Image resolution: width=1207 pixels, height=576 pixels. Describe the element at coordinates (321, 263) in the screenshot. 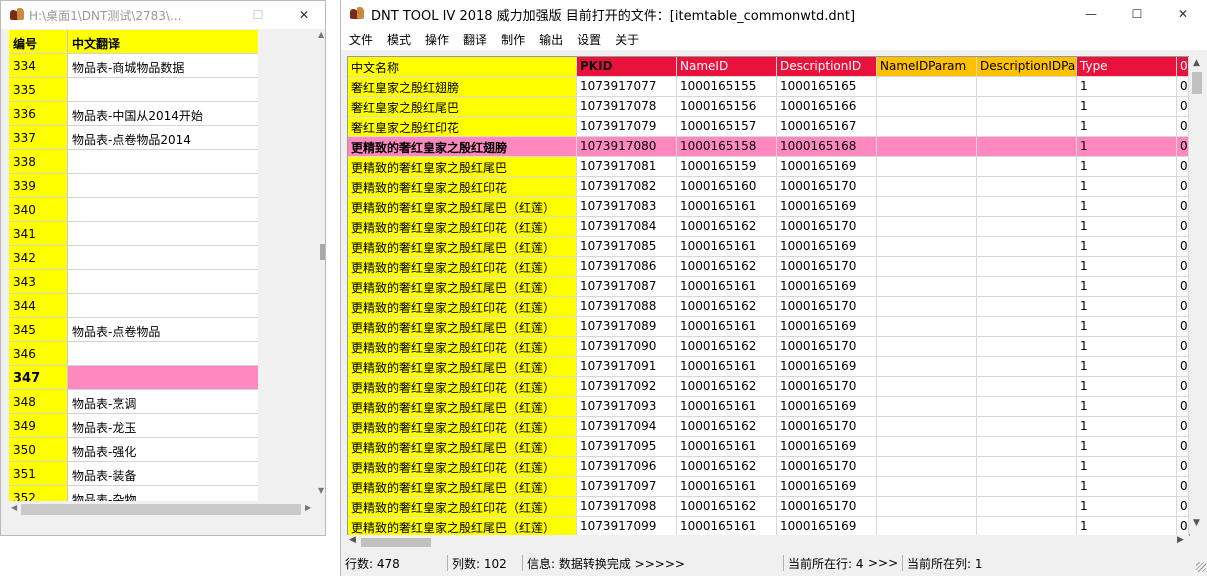

I see `vertical-scrollbar: ▲ ▼` at that location.